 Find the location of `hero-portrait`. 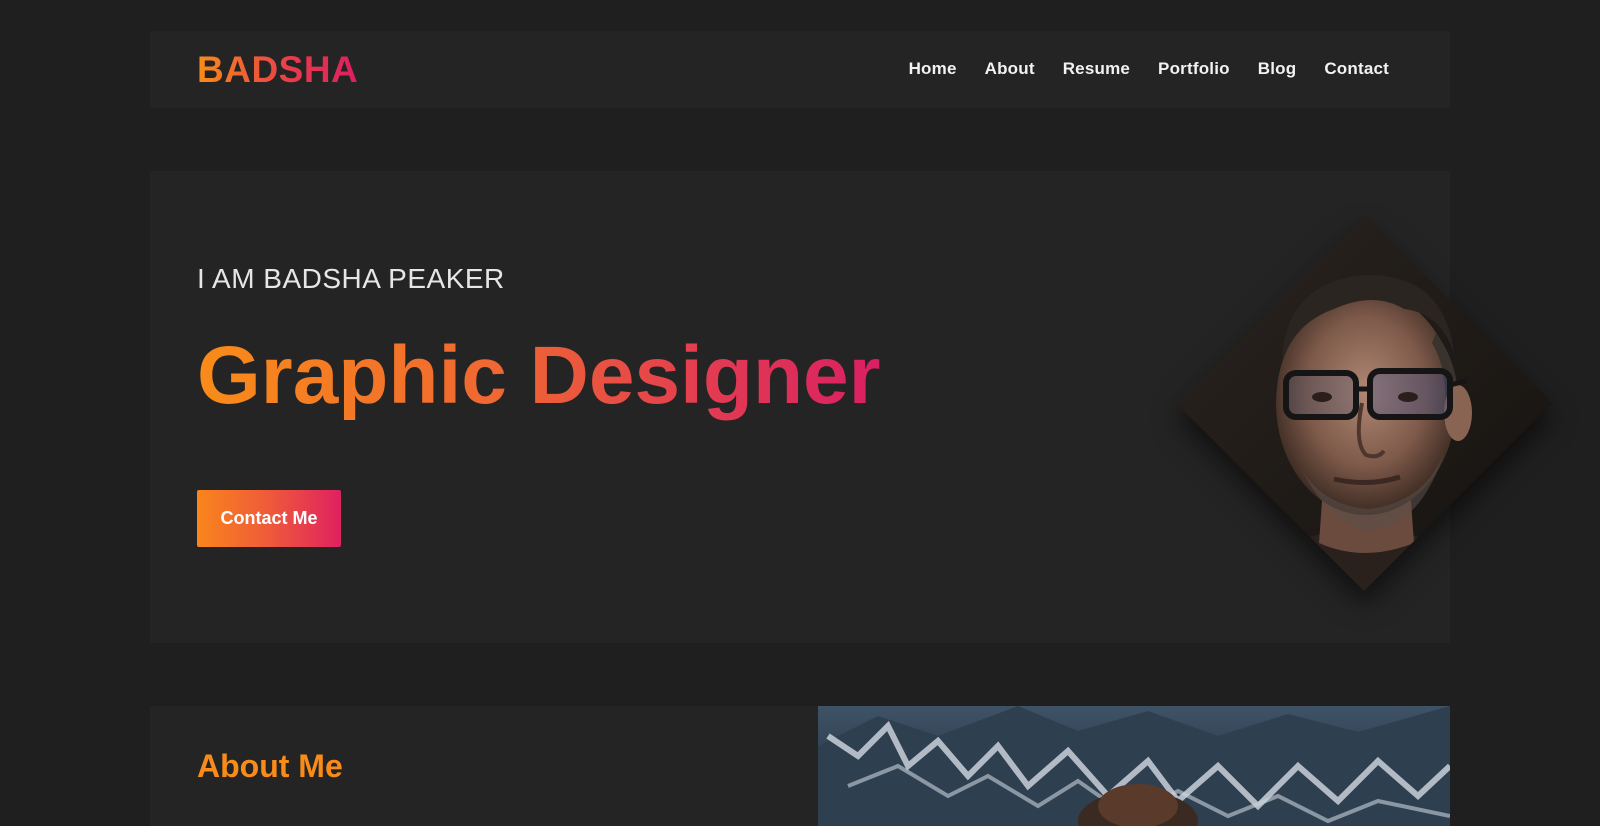

hero-portrait is located at coordinates (1364, 403).